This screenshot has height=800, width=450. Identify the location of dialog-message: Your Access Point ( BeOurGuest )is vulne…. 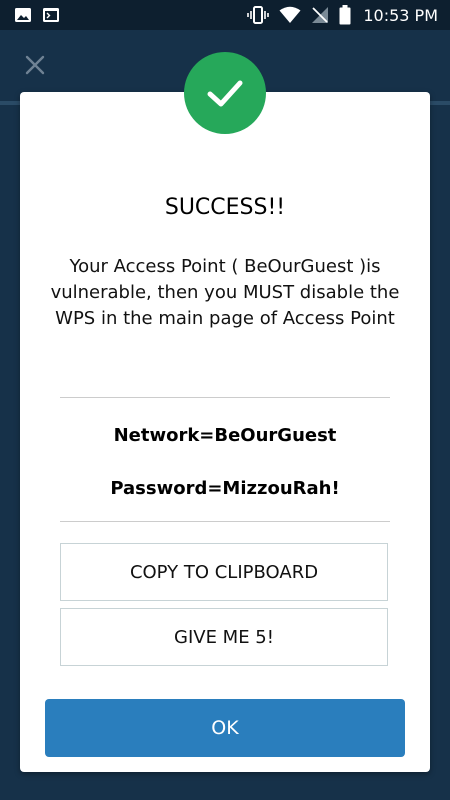
(225, 292).